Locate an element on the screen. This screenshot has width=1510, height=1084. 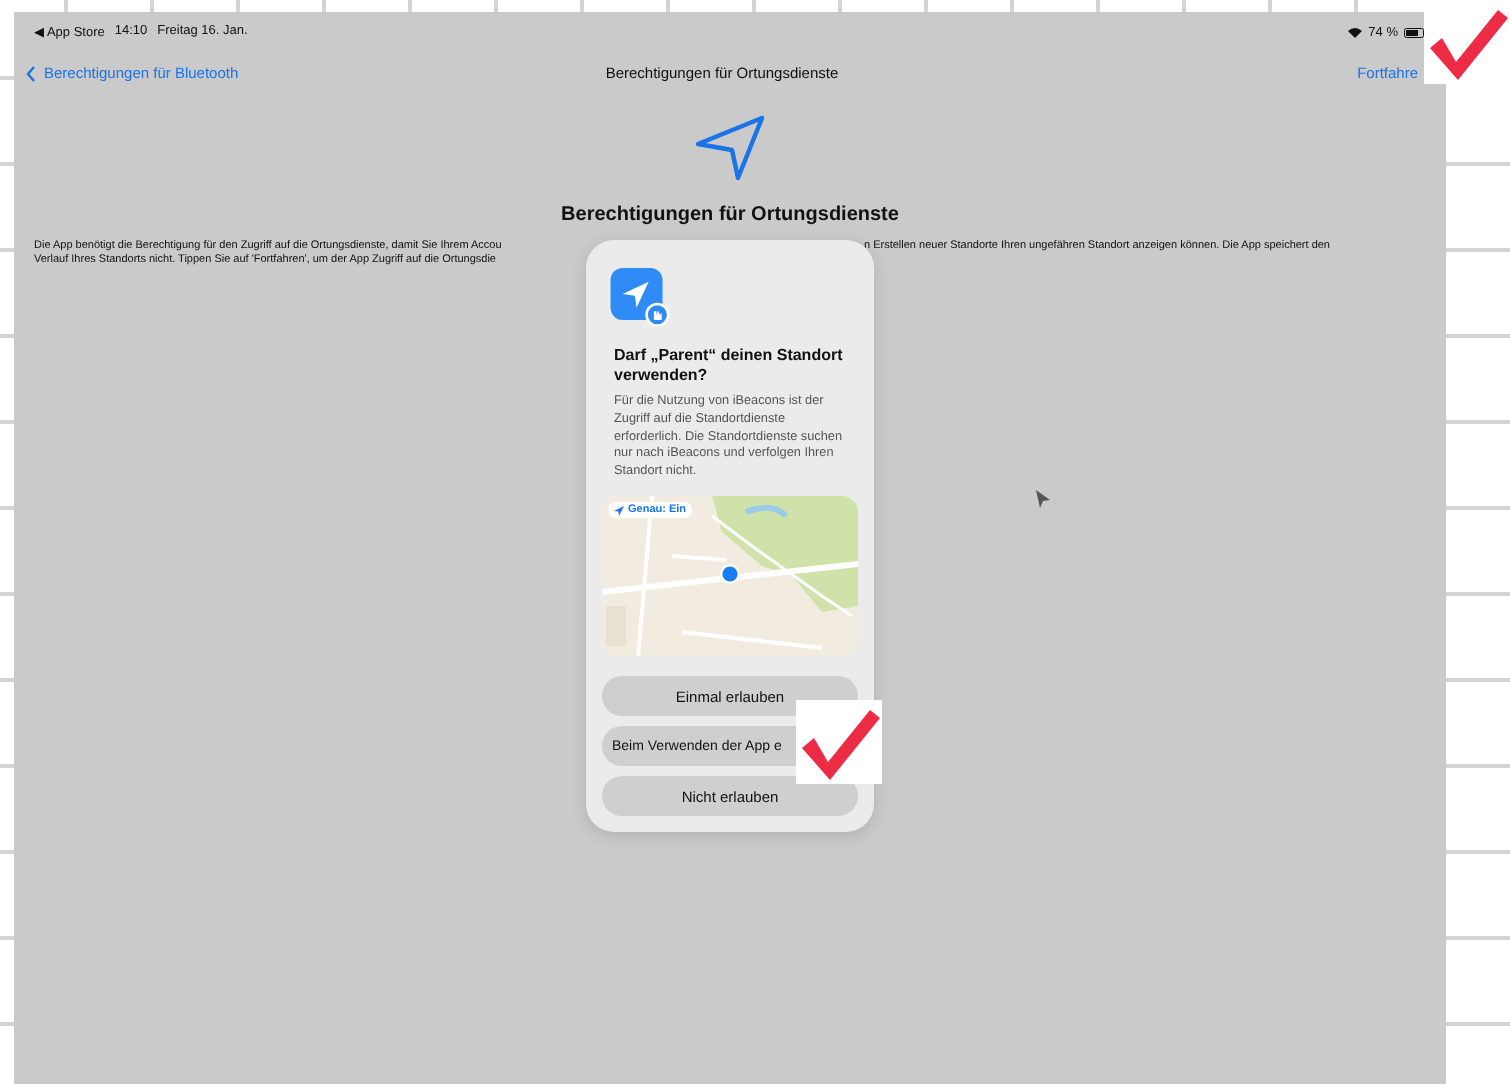
page-heading: Berechtigungen für Ortungsdienste is located at coordinates (730, 215).